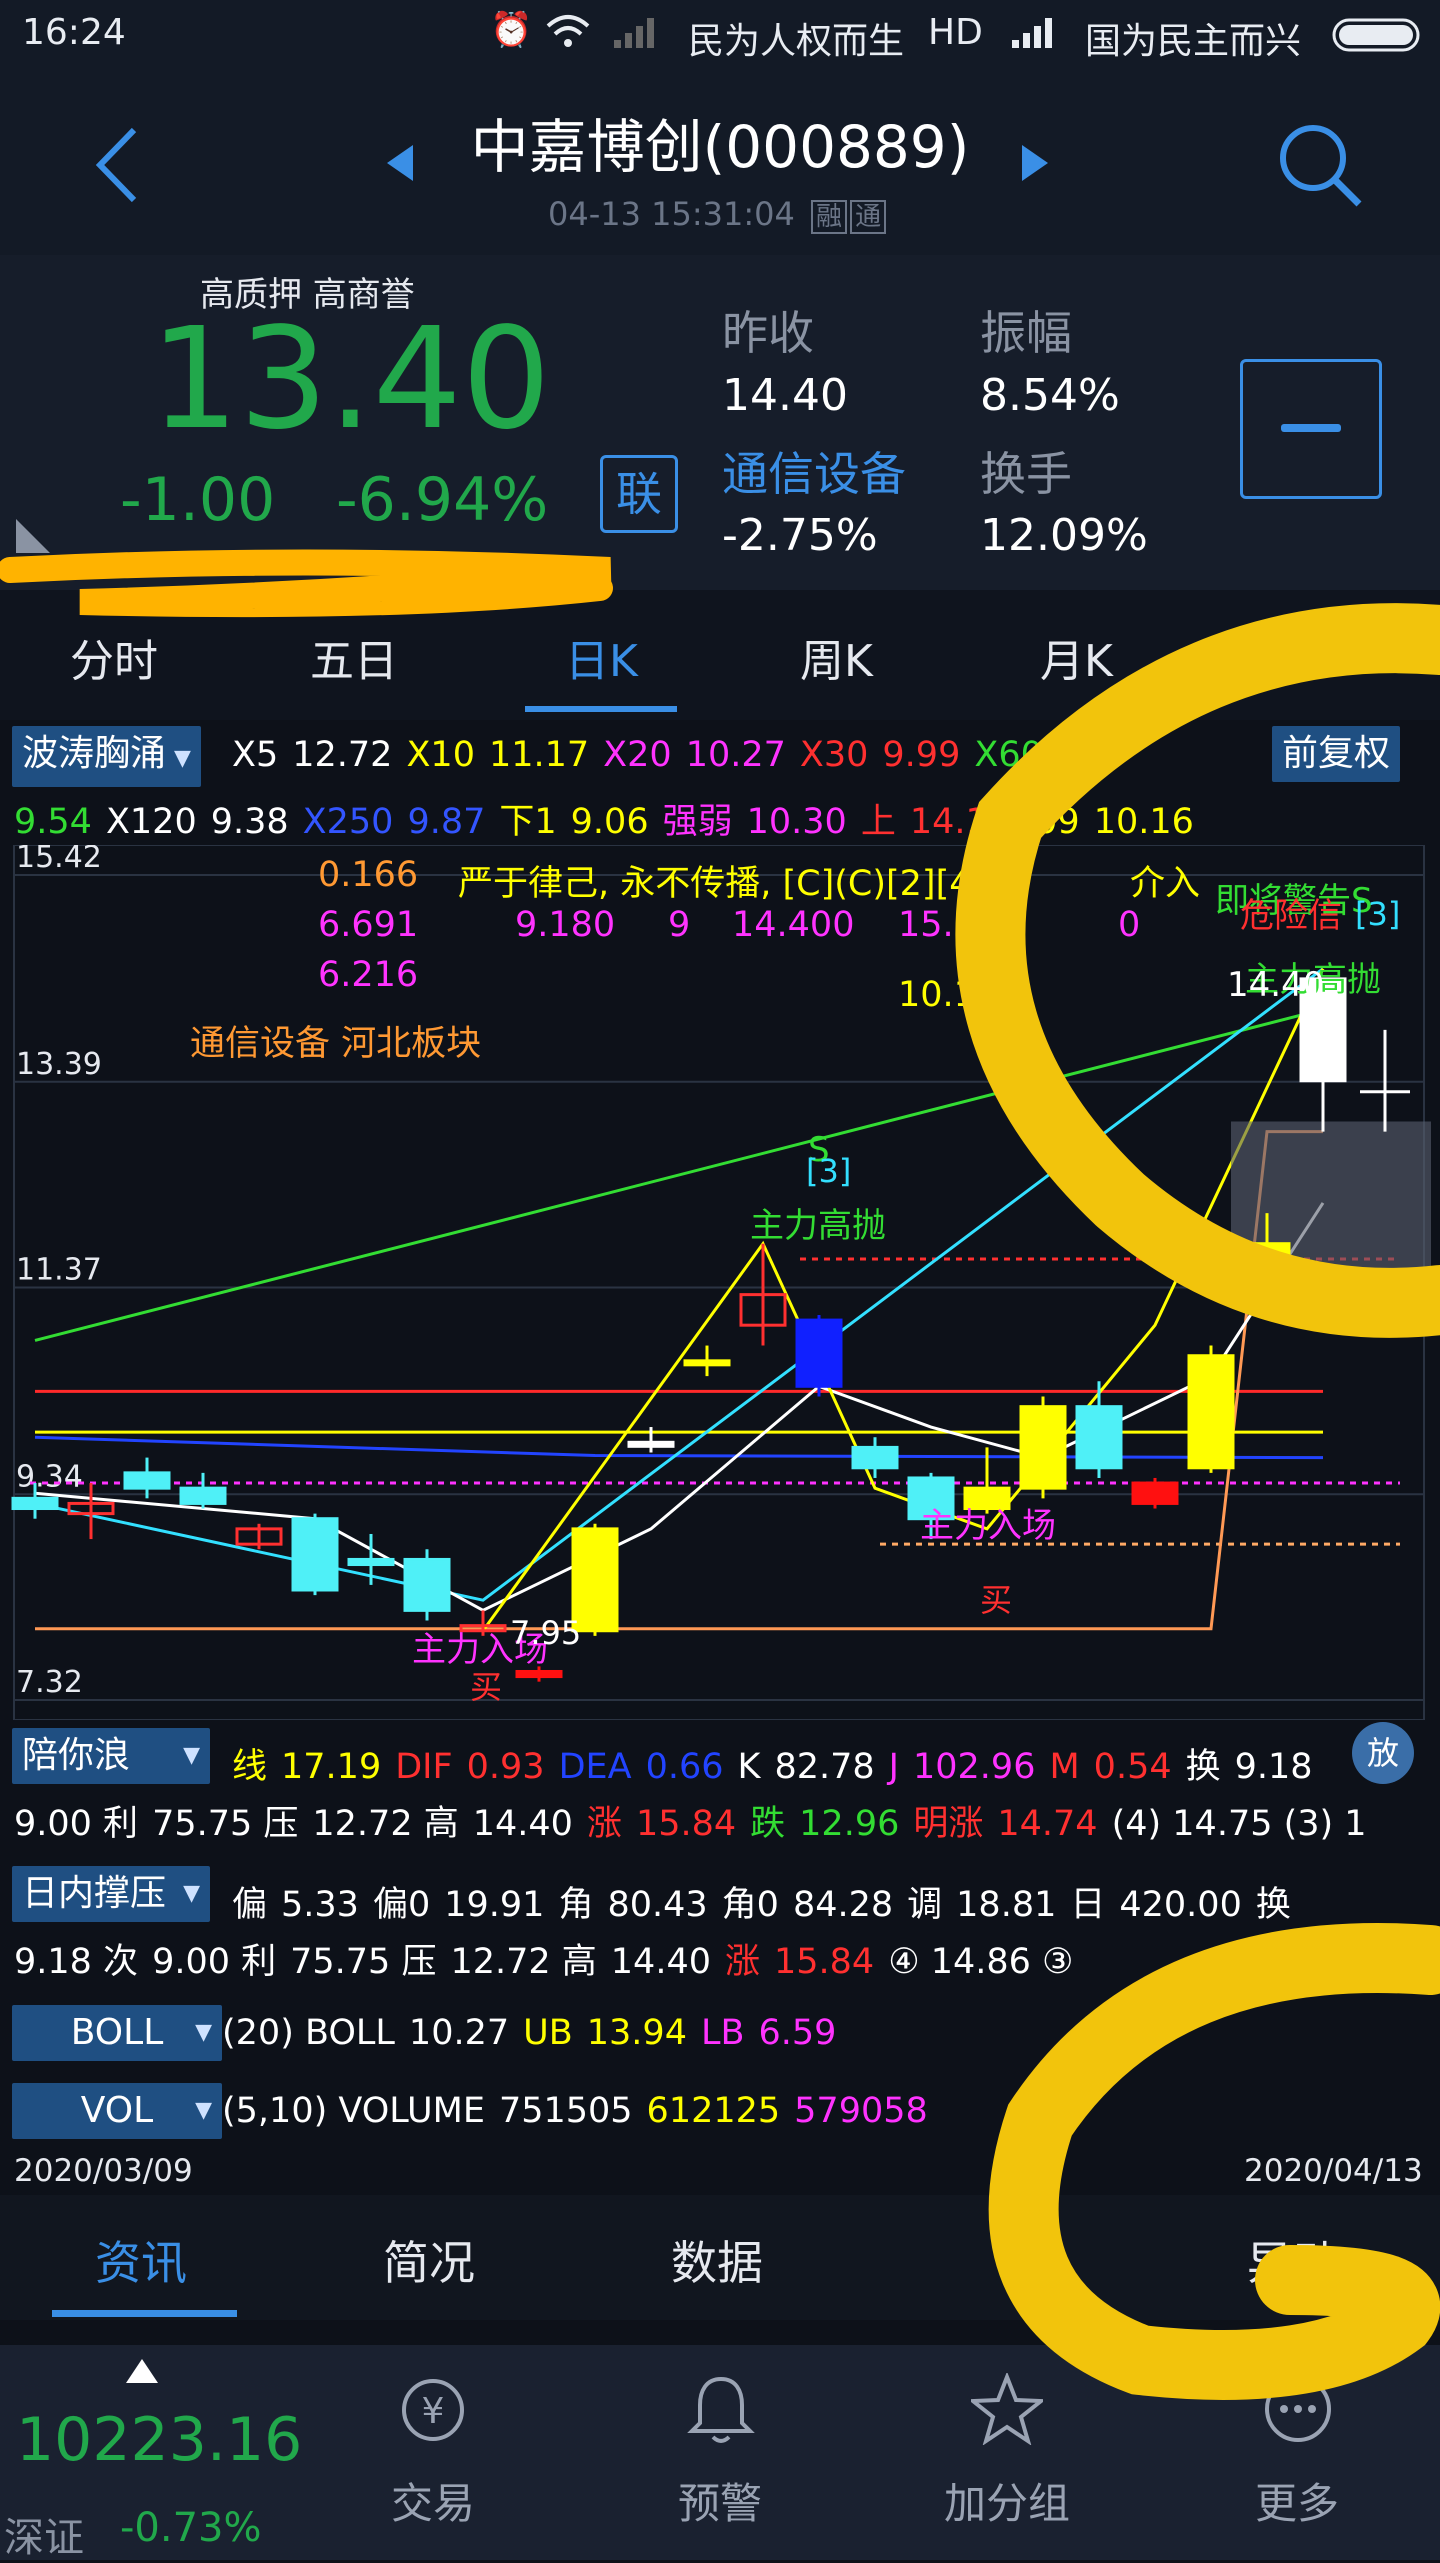  I want to click on macd-value-2-1: 75.75 压, so click(225, 1824).